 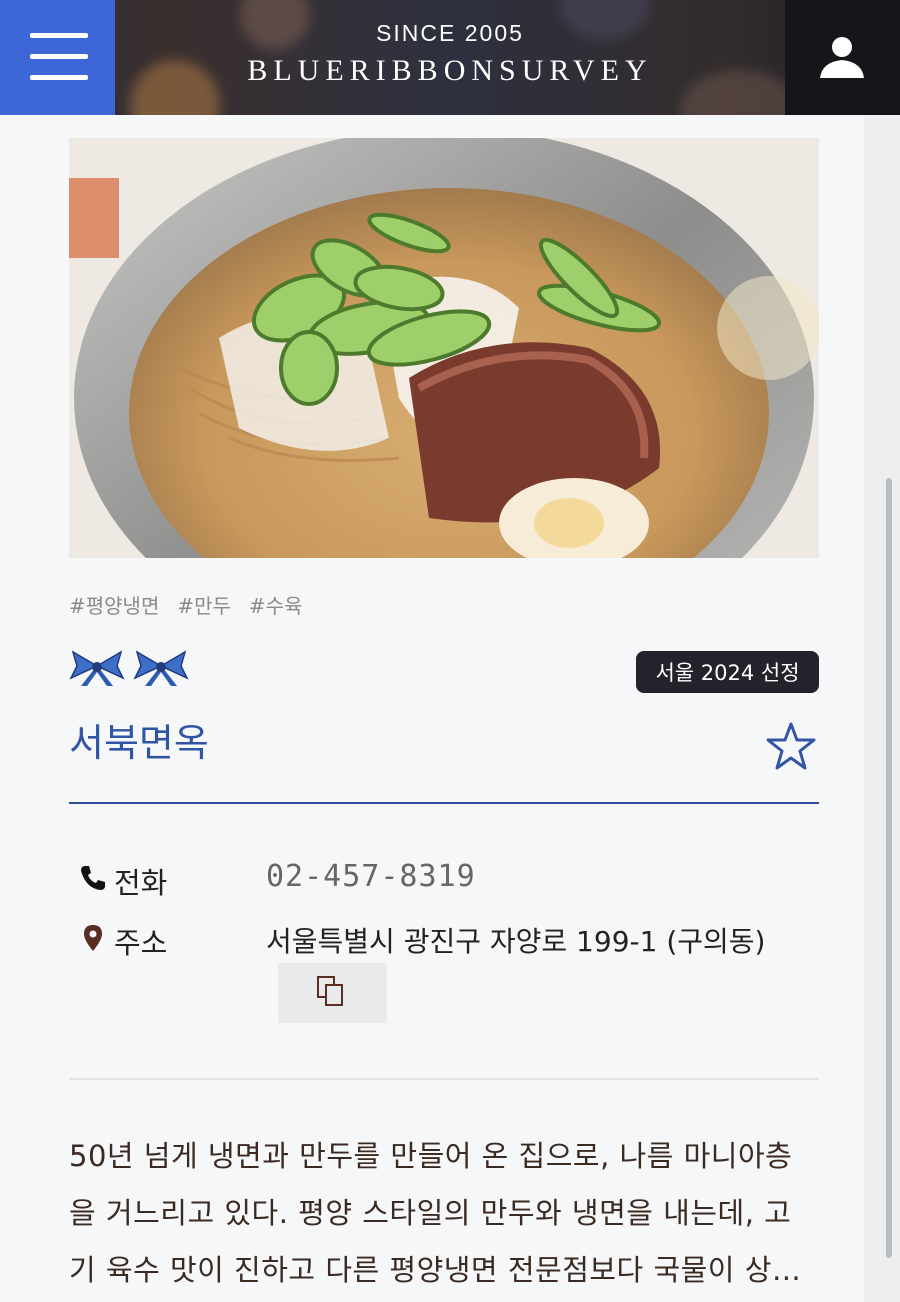 What do you see at coordinates (276, 604) in the screenshot?
I see `tag-suyuk: #수육` at bounding box center [276, 604].